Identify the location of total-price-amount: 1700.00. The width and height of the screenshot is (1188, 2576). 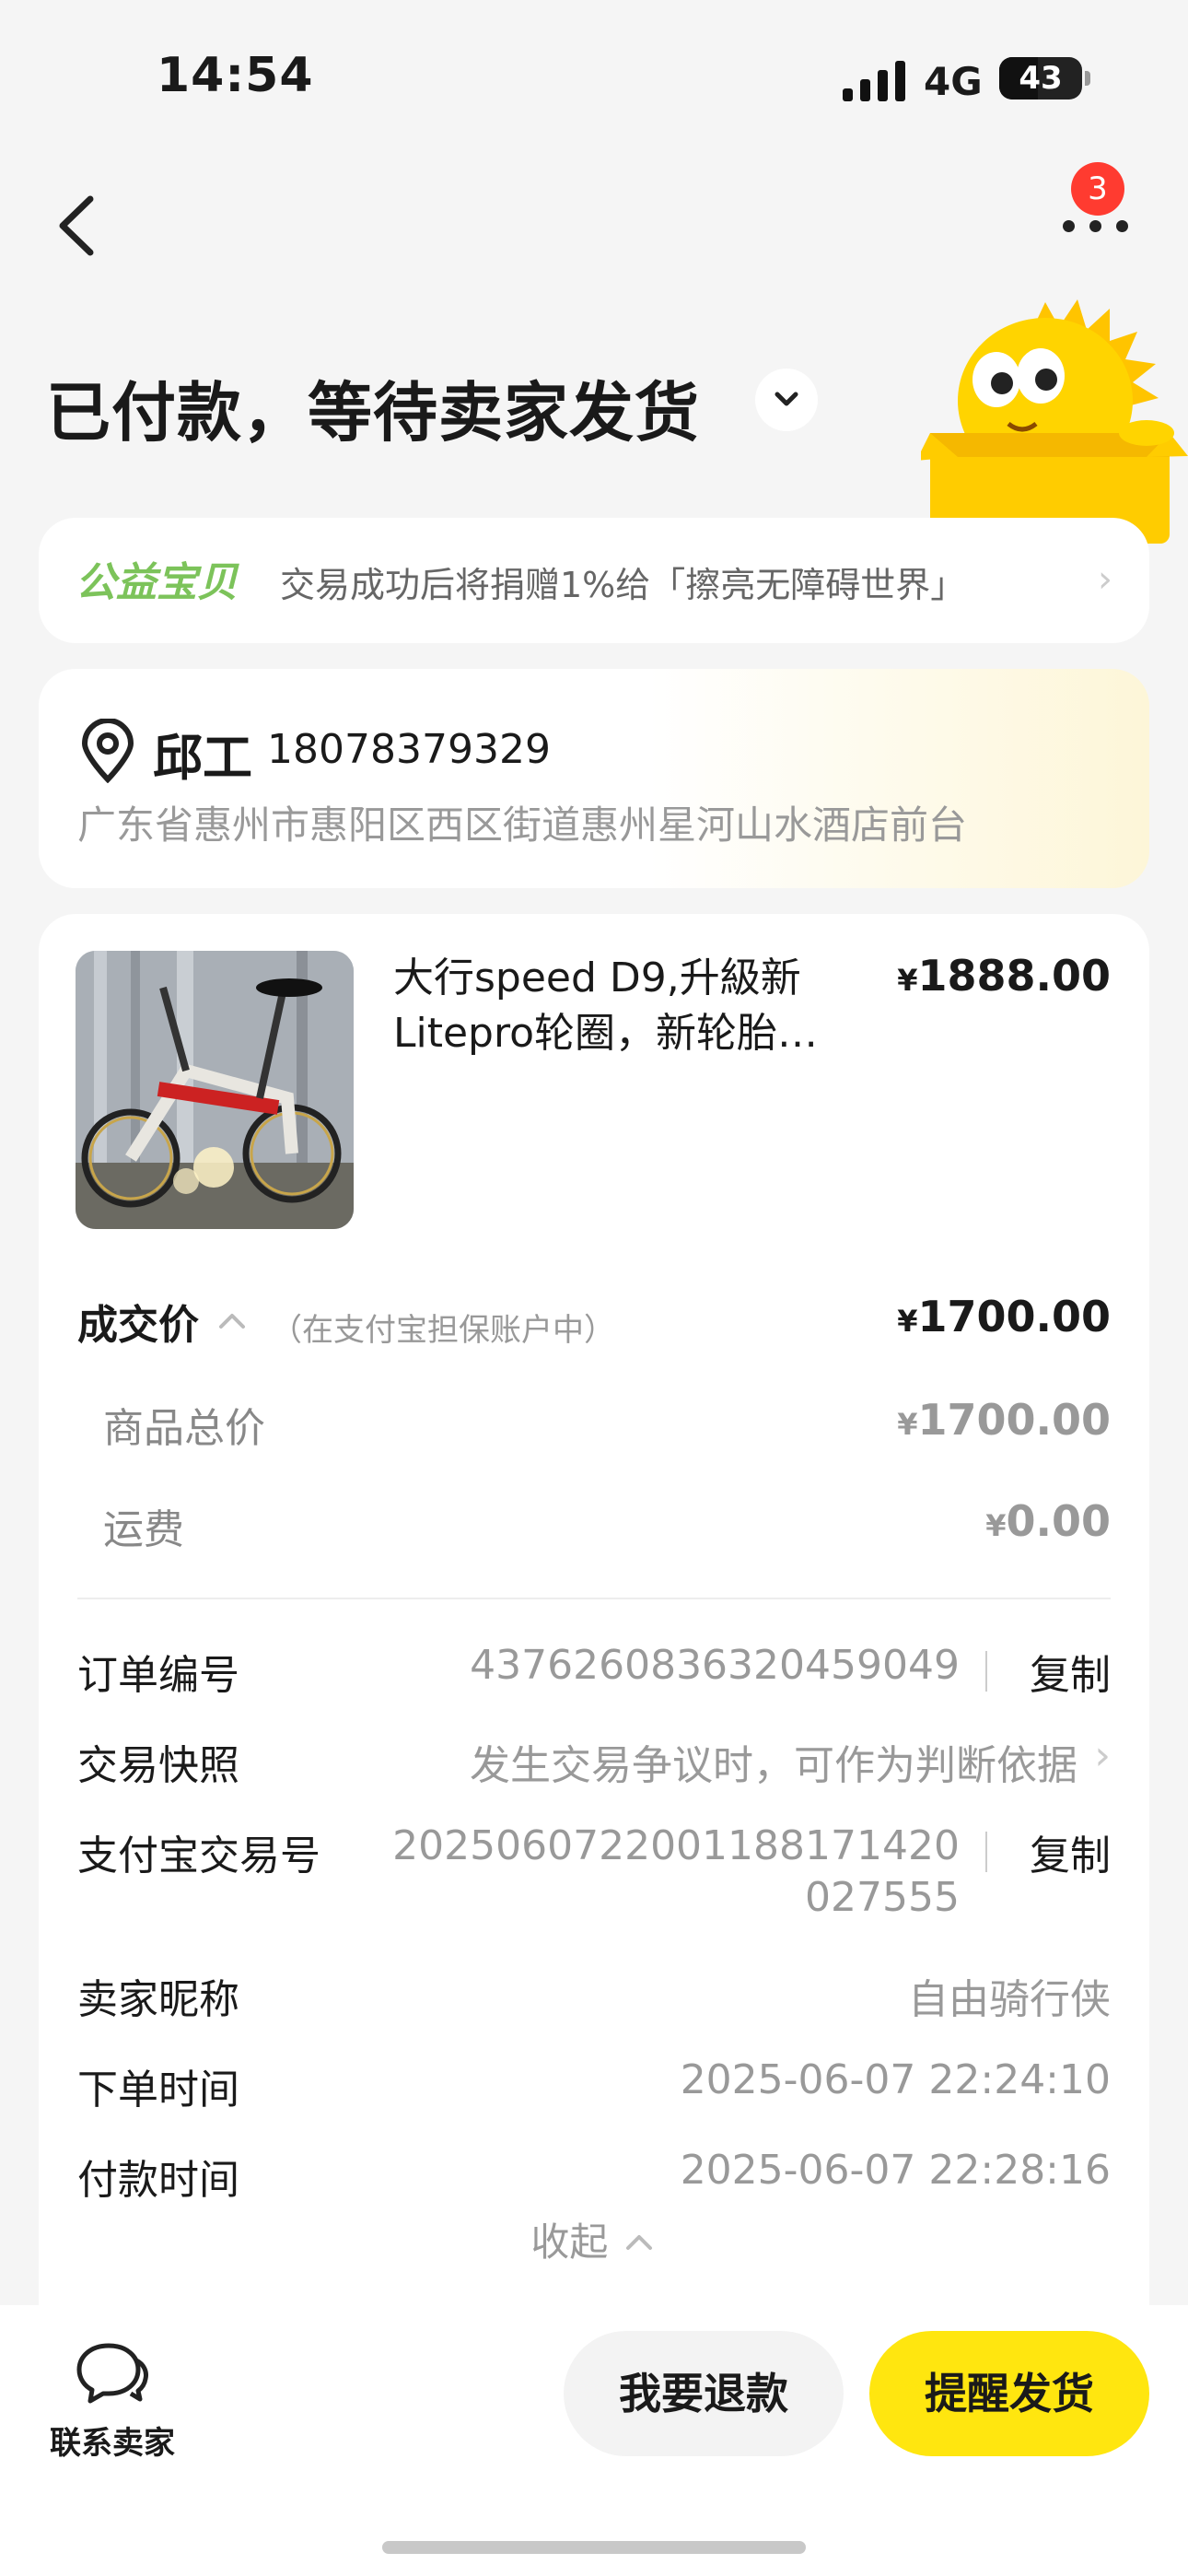
(1014, 1420).